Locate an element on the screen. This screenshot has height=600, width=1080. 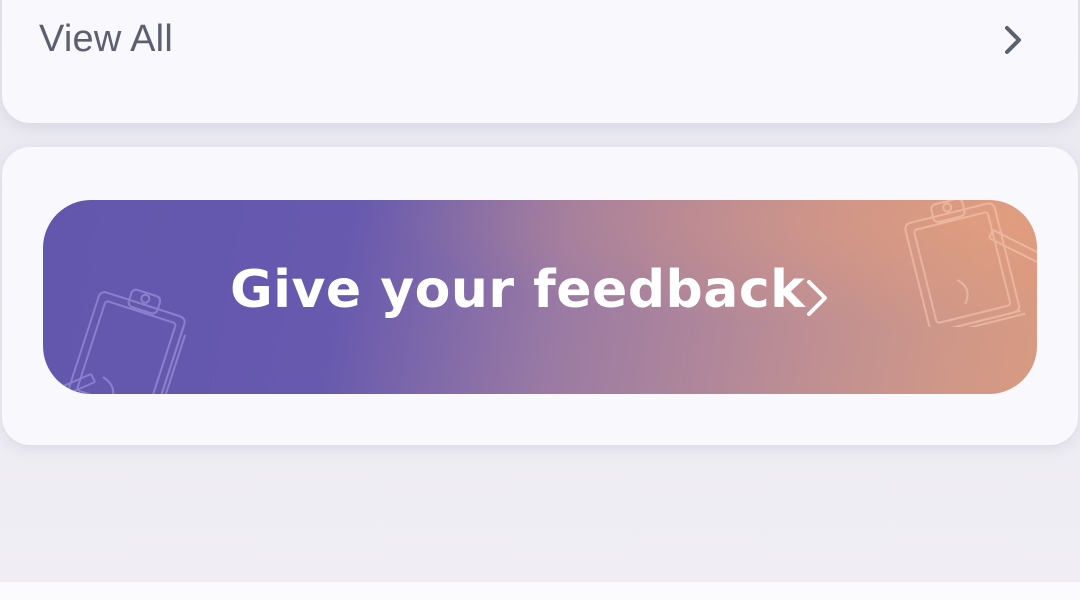
view-all-label: View All is located at coordinates (106, 39).